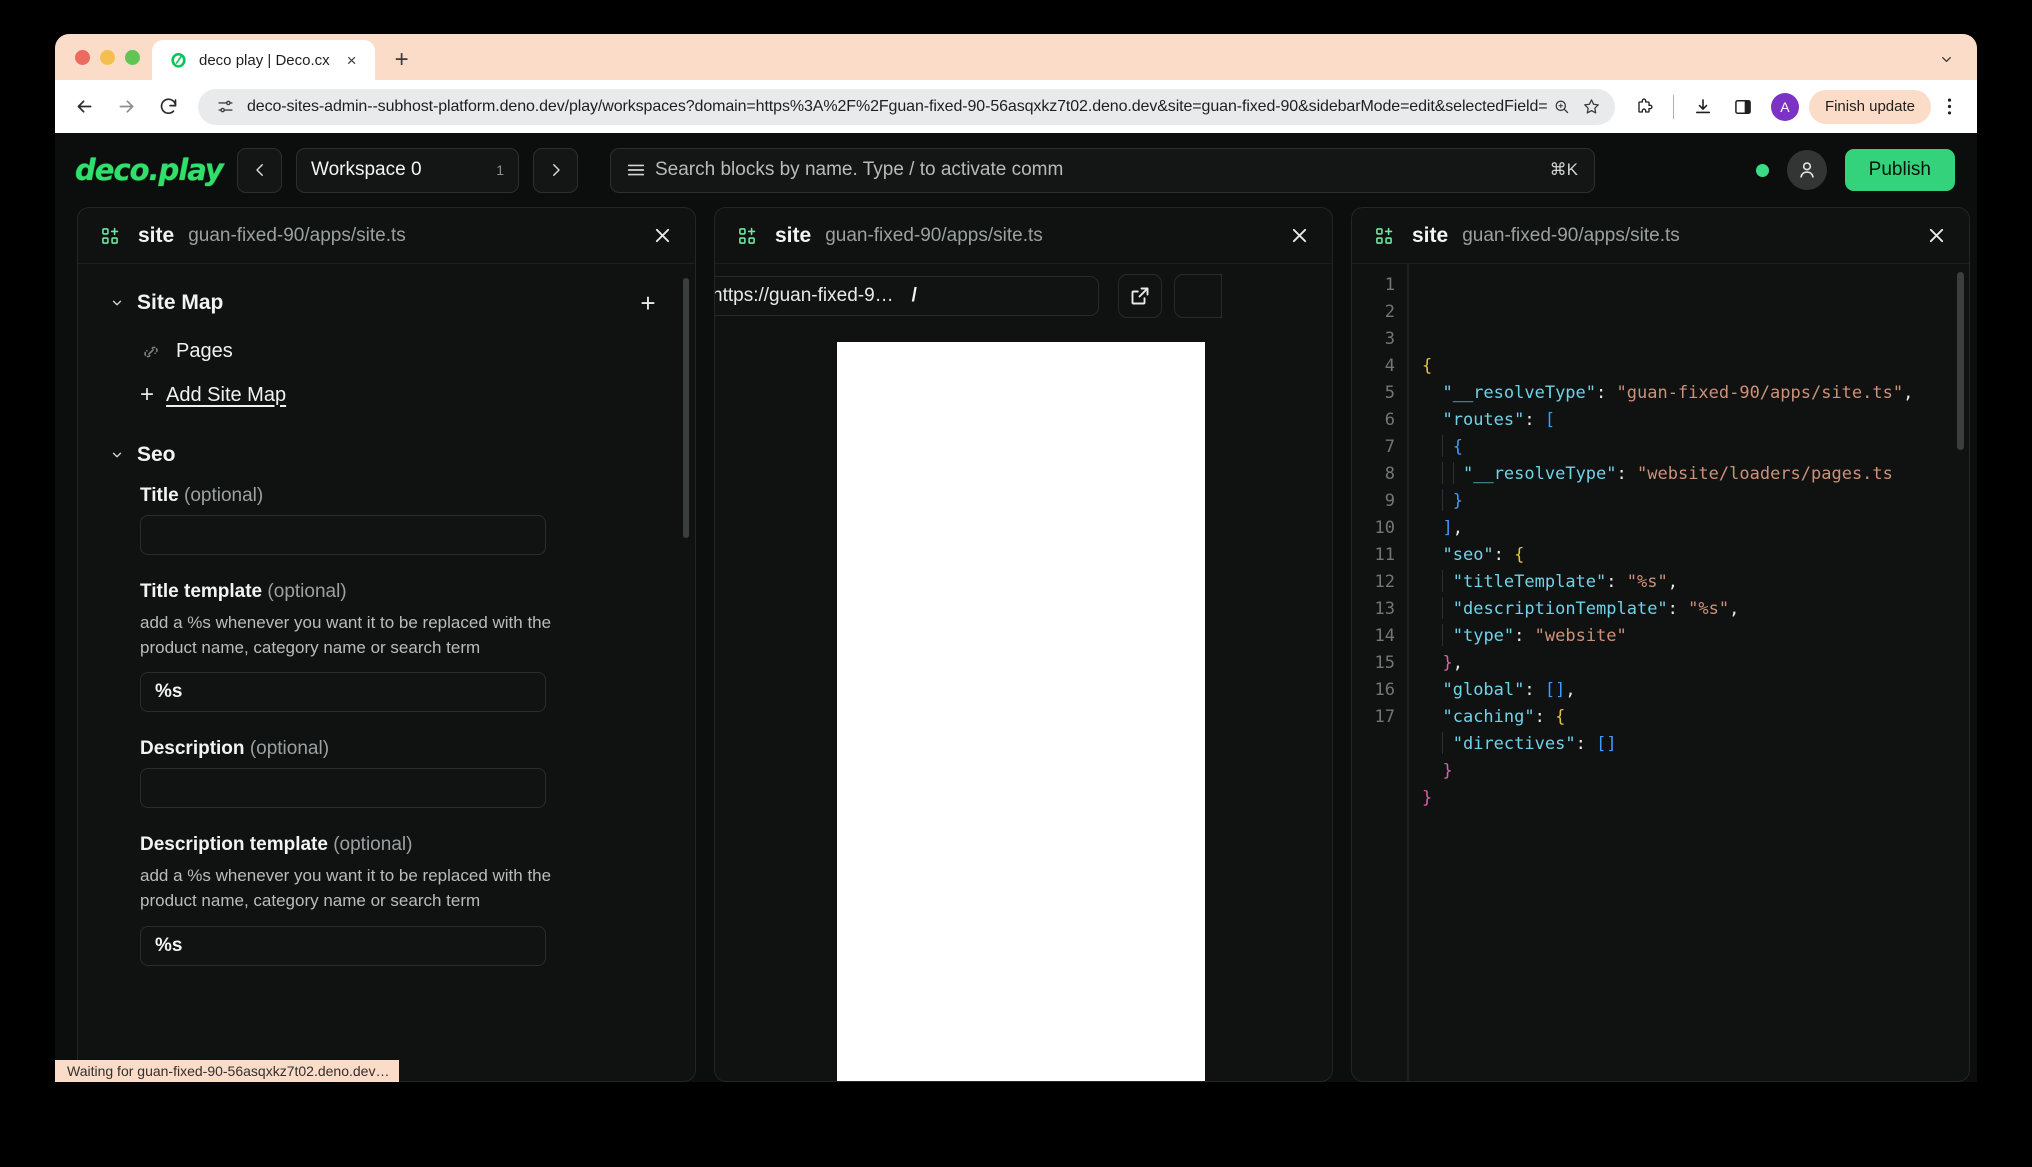 Image resolution: width=2032 pixels, height=1167 pixels. Describe the element at coordinates (1869, 106) in the screenshot. I see `finish-update-button: Finish update` at that location.